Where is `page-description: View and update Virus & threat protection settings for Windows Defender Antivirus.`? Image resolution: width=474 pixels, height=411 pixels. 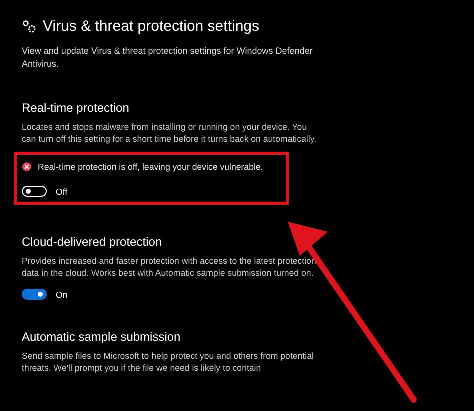
page-description: View and update Virus & threat protection settings for Windows Defender Antivirus. is located at coordinates (168, 58).